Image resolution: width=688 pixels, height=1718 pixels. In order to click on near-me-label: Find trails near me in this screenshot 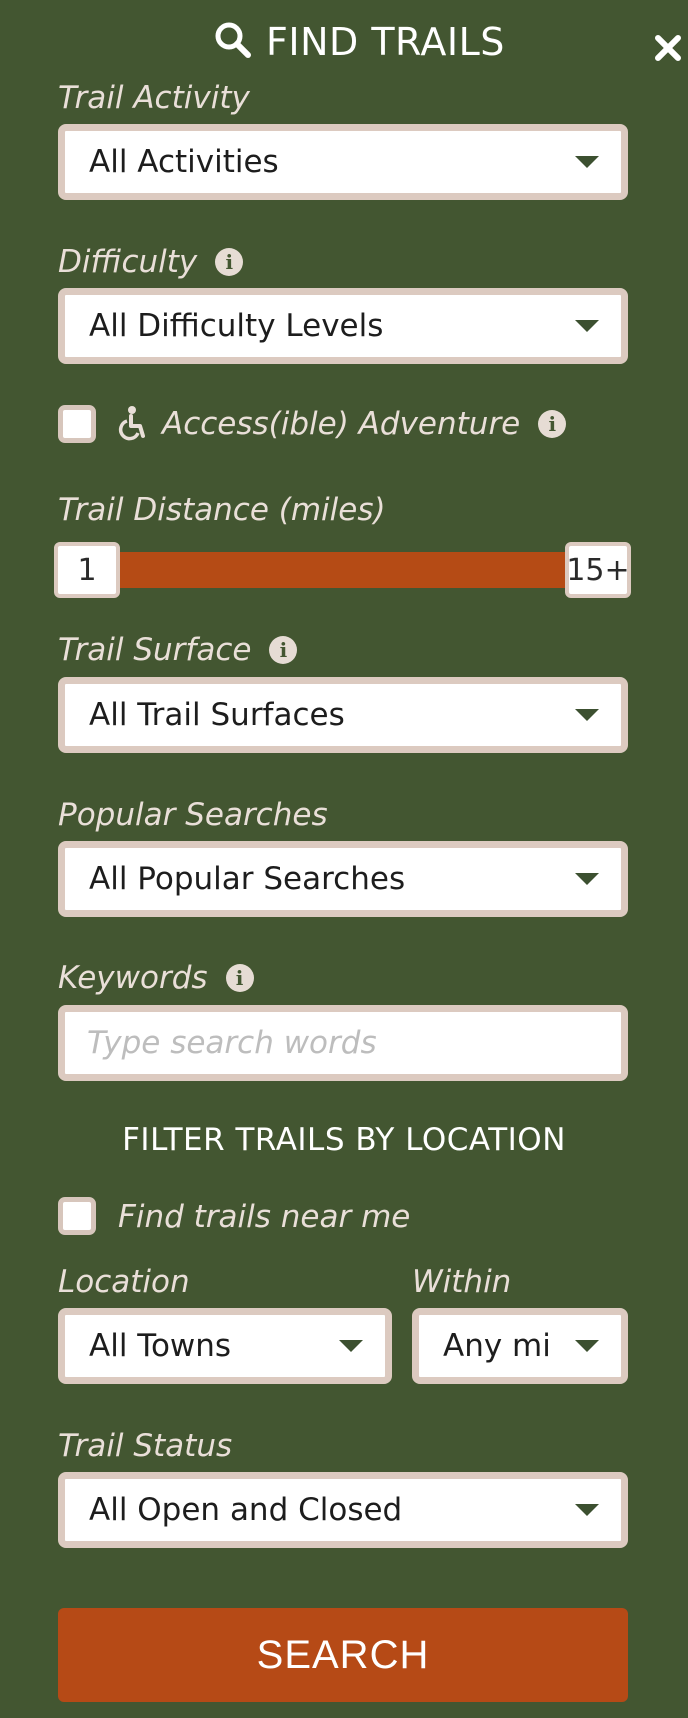, I will do `click(264, 1217)`.